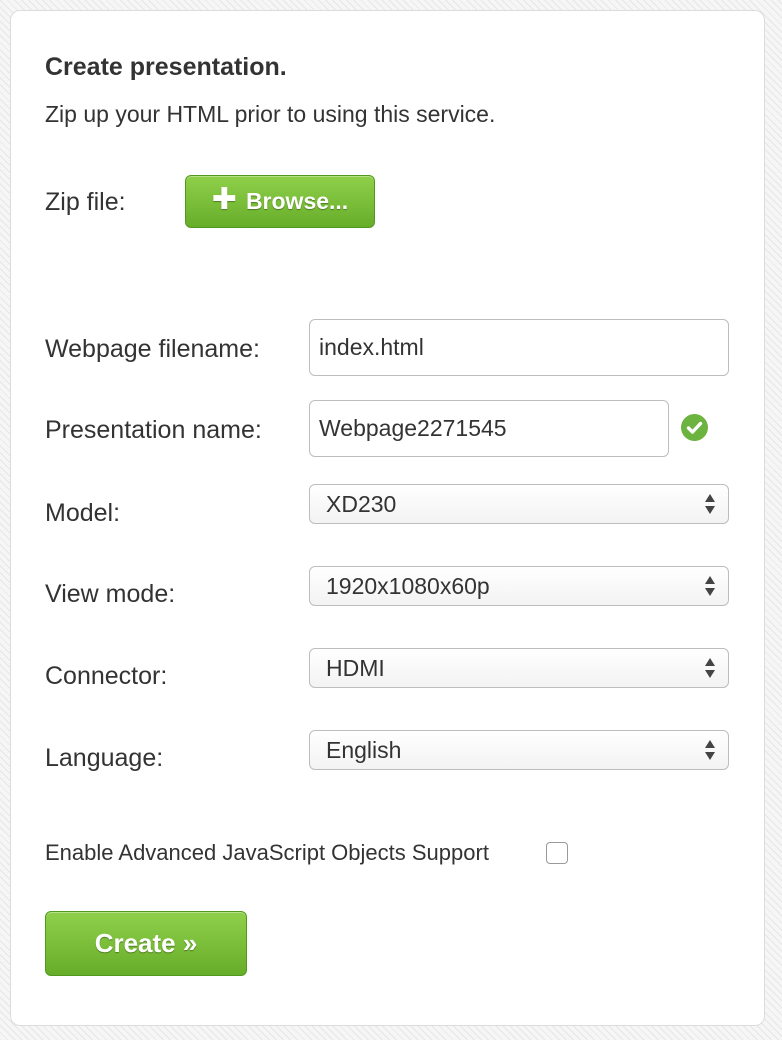 The width and height of the screenshot is (782, 1040). I want to click on language-label: Language:, so click(104, 758).